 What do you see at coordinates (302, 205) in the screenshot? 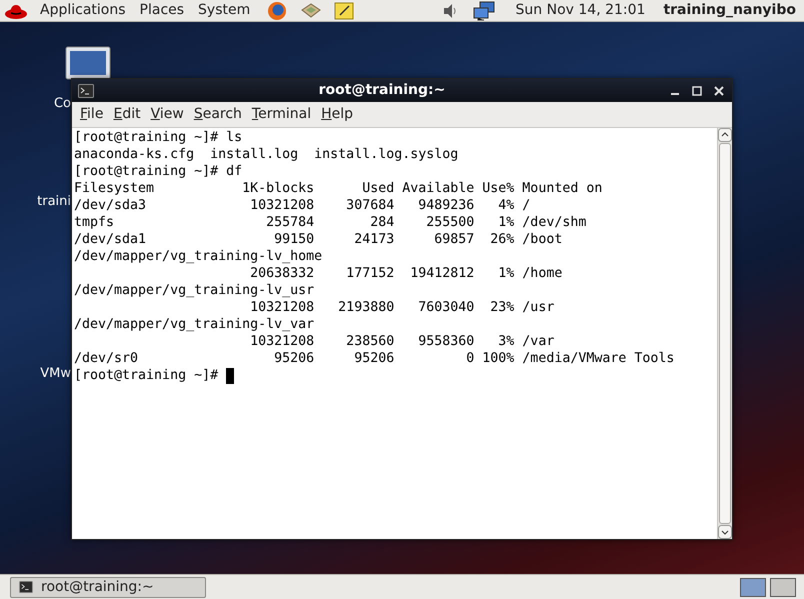
I see `terminal-line: /dev/sda3 10321208 307684 9489236 4% /` at bounding box center [302, 205].